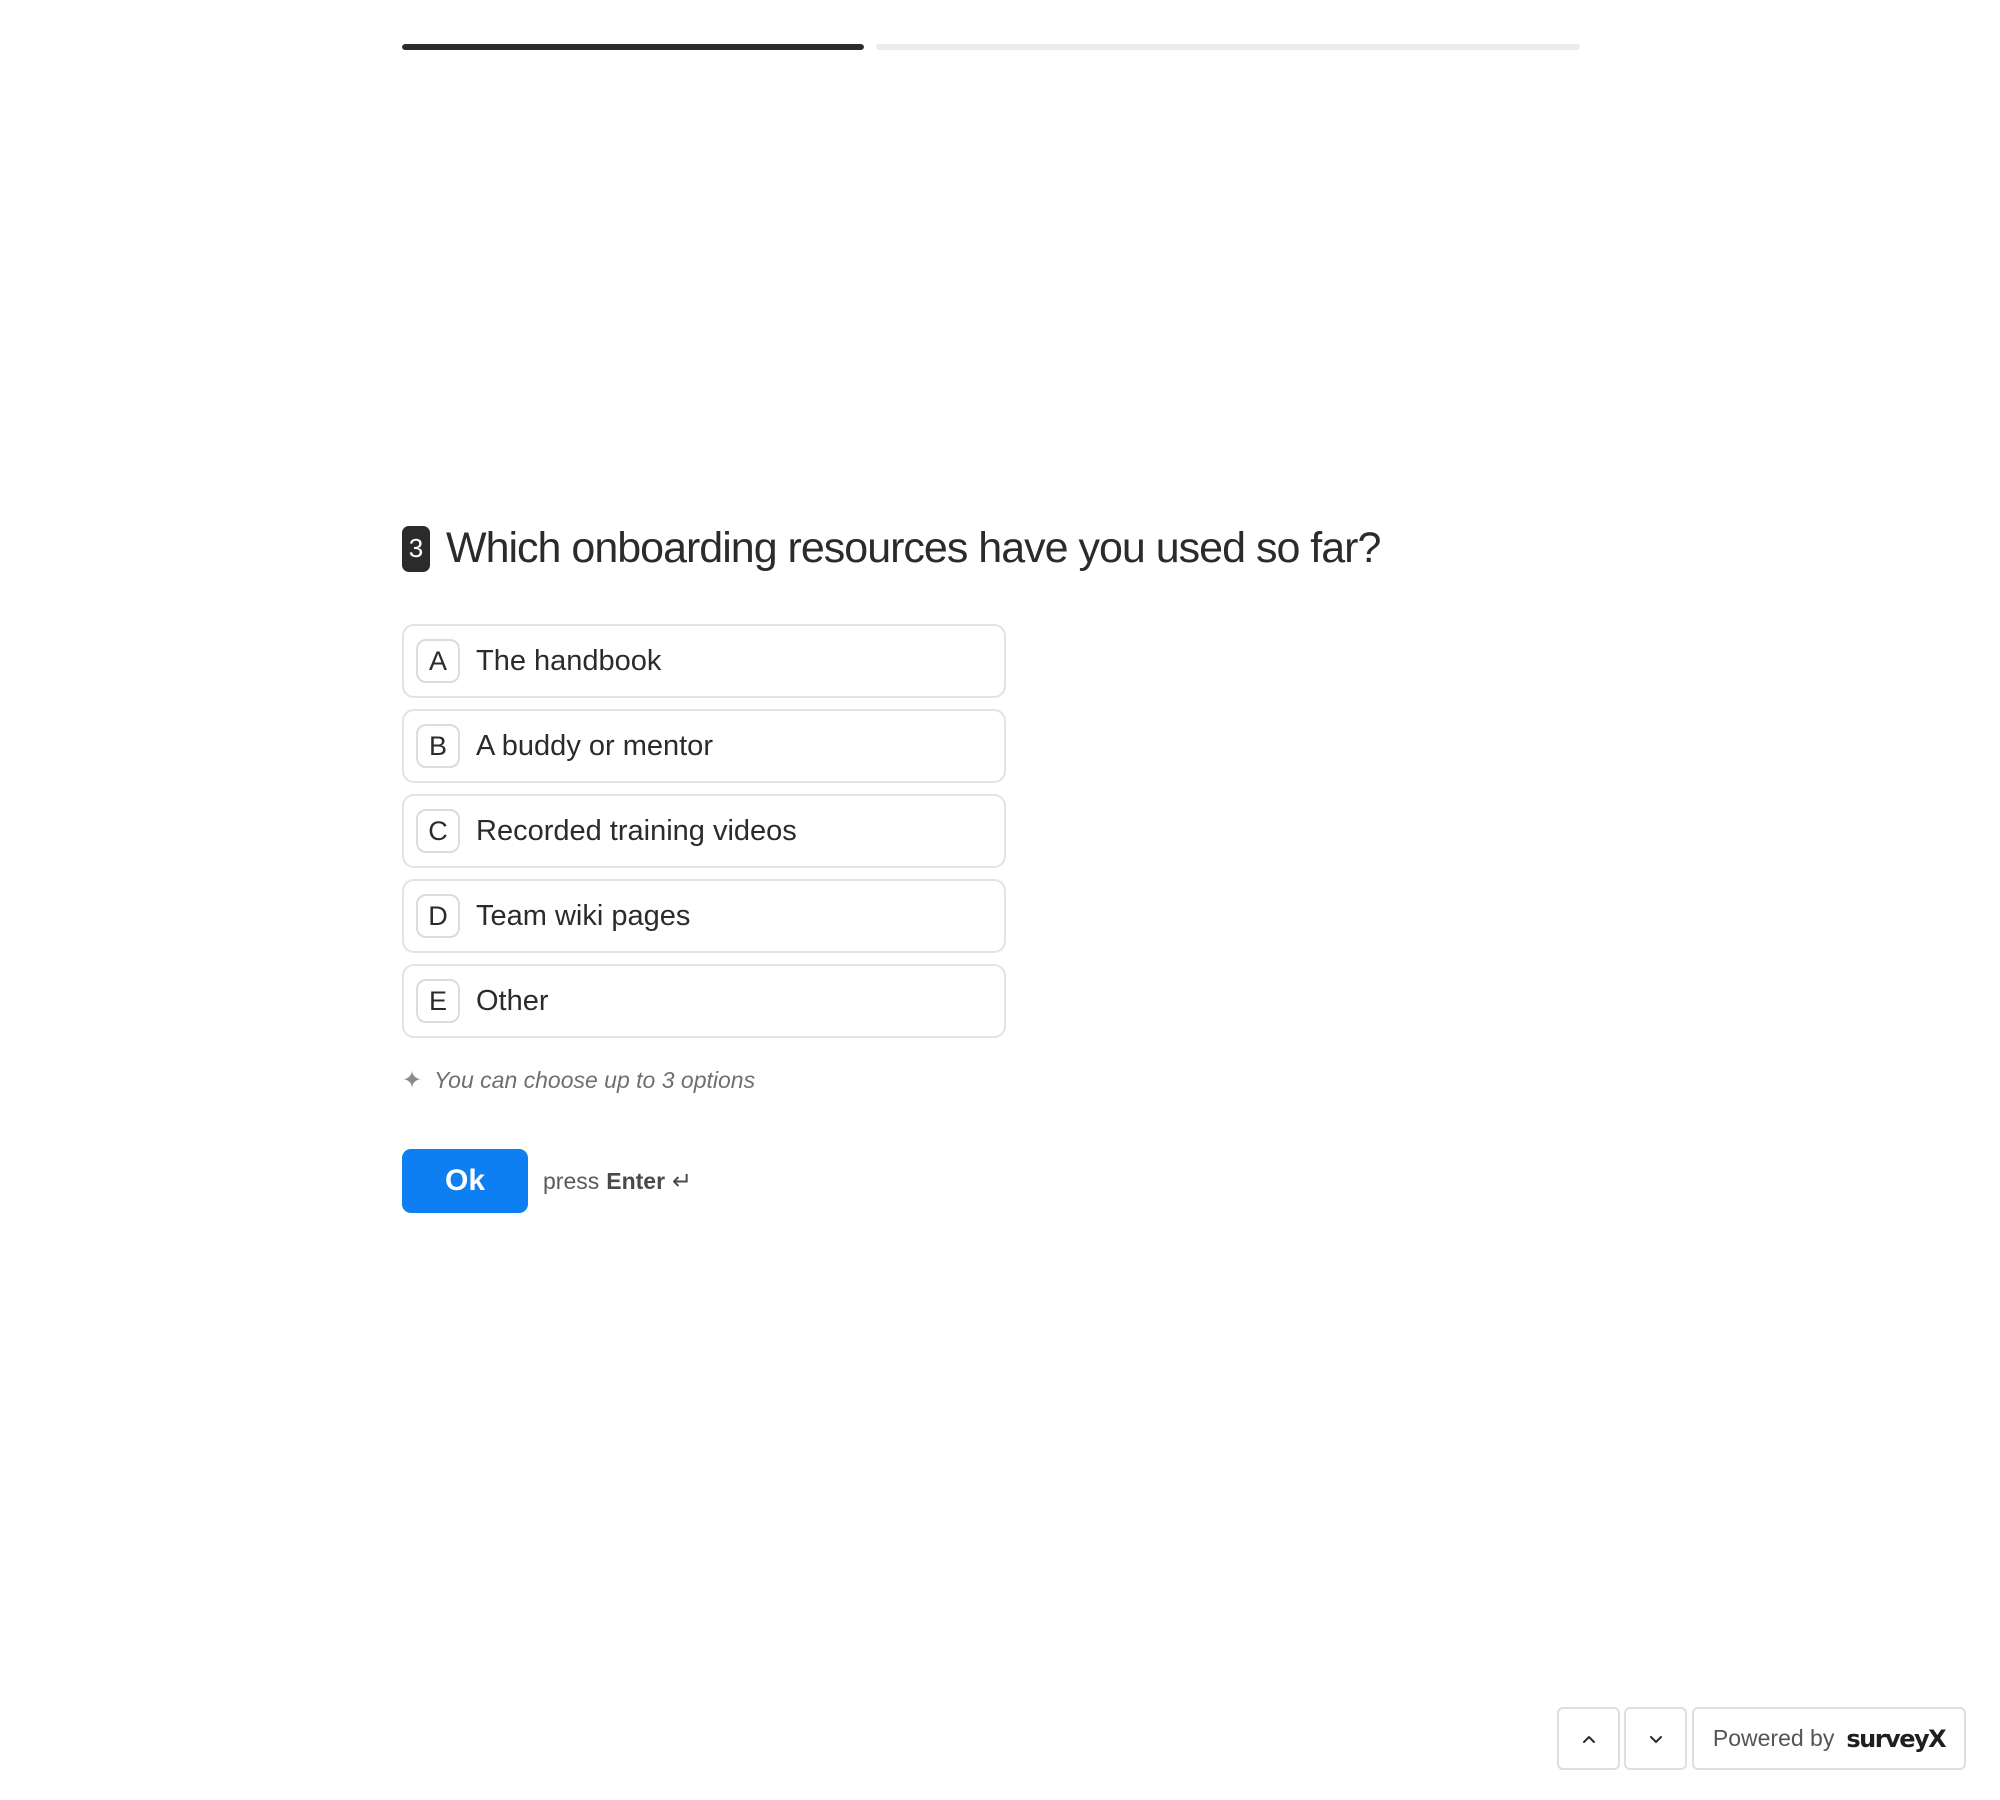 Image resolution: width=2000 pixels, height=1800 pixels. What do you see at coordinates (704, 916) in the screenshot?
I see `option-d: D Team wiki pages` at bounding box center [704, 916].